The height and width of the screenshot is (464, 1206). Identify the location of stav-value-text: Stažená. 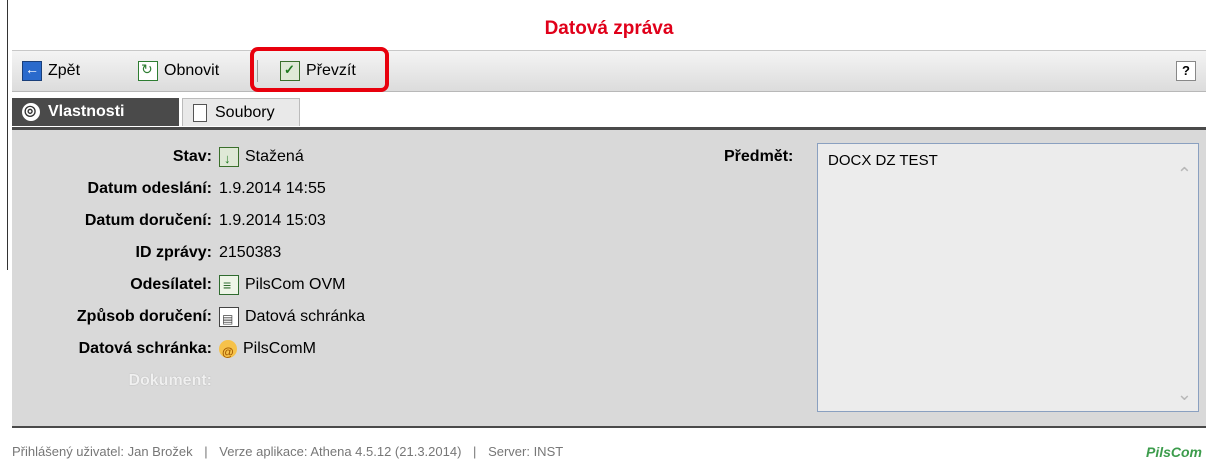
(274, 156).